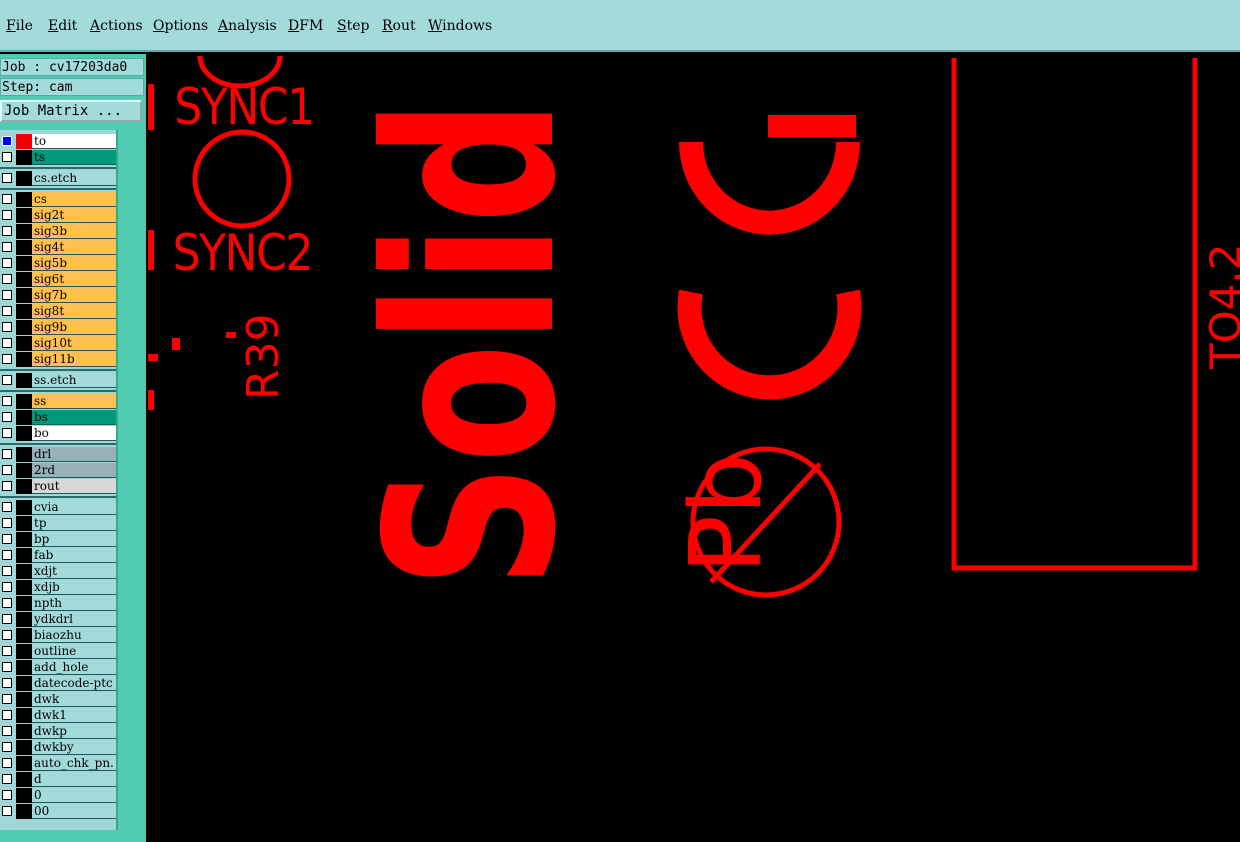 Image resolution: width=1240 pixels, height=842 pixels. I want to click on layer-name: rout, so click(74, 486).